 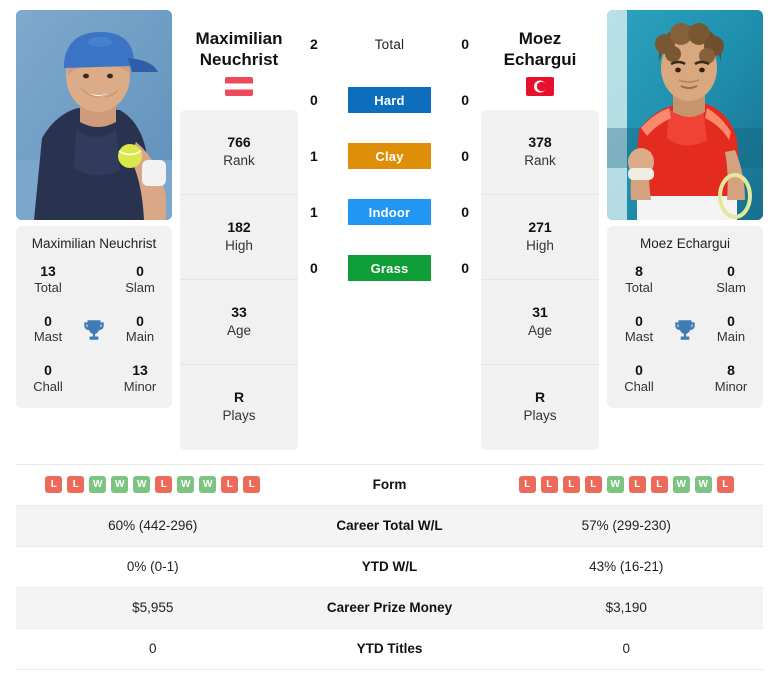 I want to click on h2h-clay-badge: Clay, so click(x=389, y=156).